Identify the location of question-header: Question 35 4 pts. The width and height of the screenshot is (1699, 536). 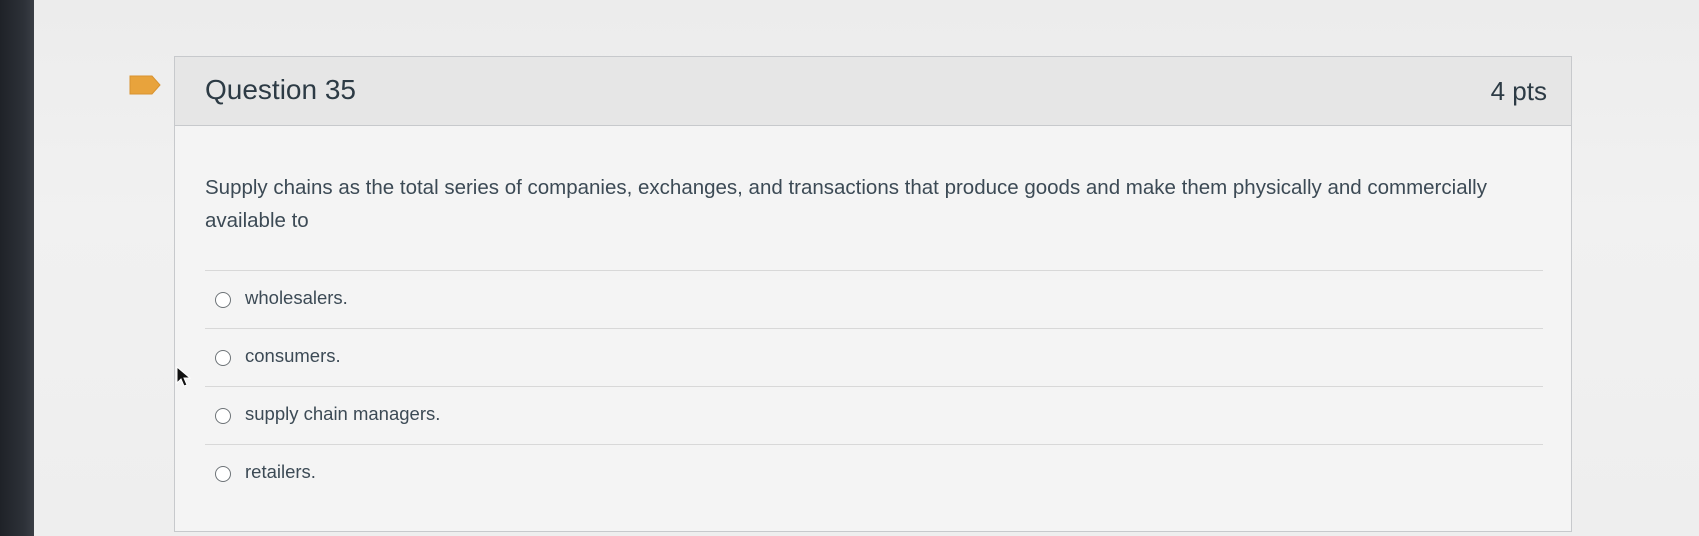
(873, 91).